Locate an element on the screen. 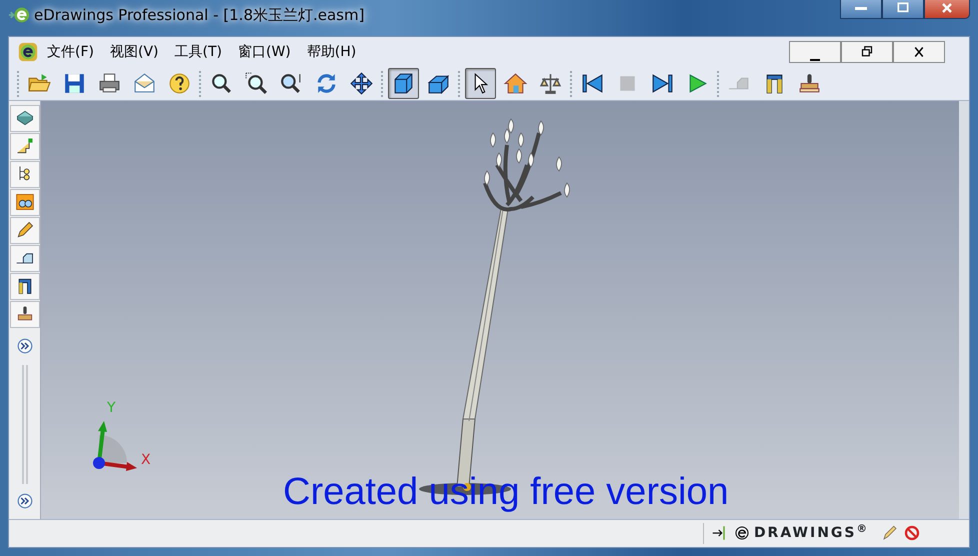  close-button is located at coordinates (947, 9).